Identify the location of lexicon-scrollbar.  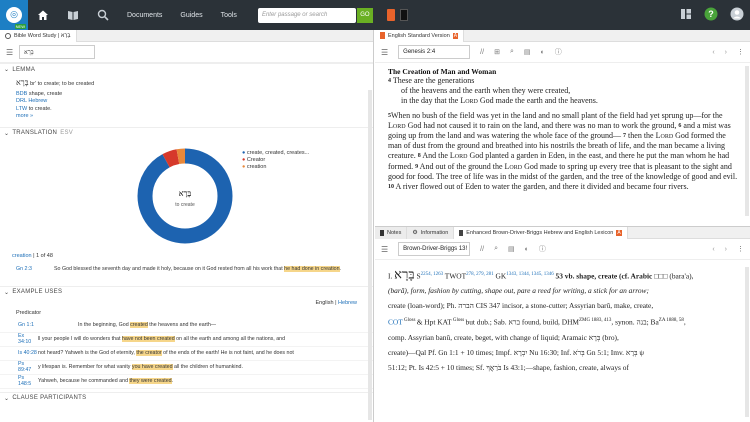
(747, 342).